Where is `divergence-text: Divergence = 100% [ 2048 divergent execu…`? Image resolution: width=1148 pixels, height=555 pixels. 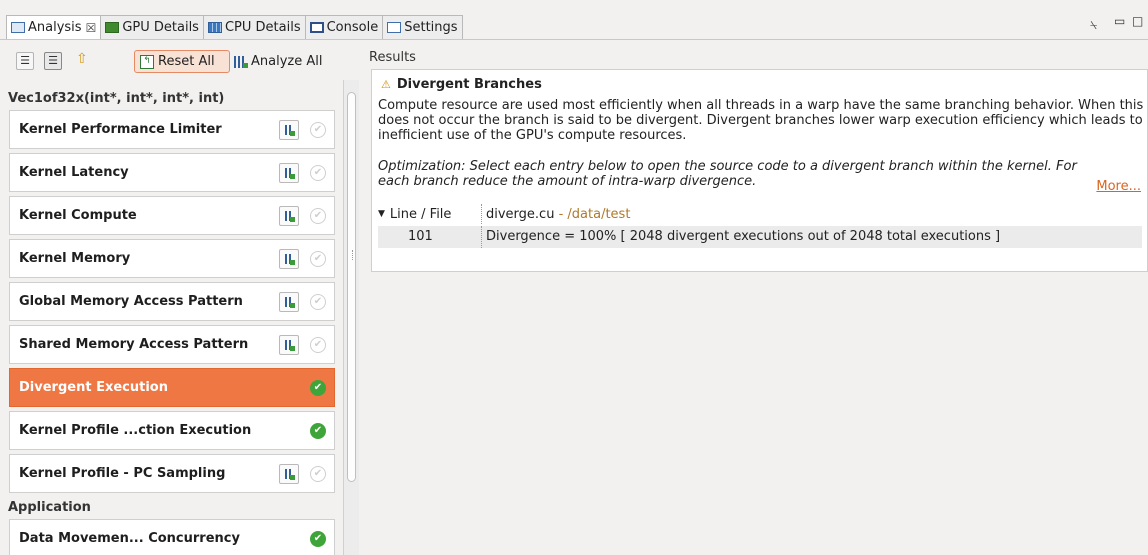
divergence-text: Divergence = 100% [ 2048 divergent execu… is located at coordinates (743, 236).